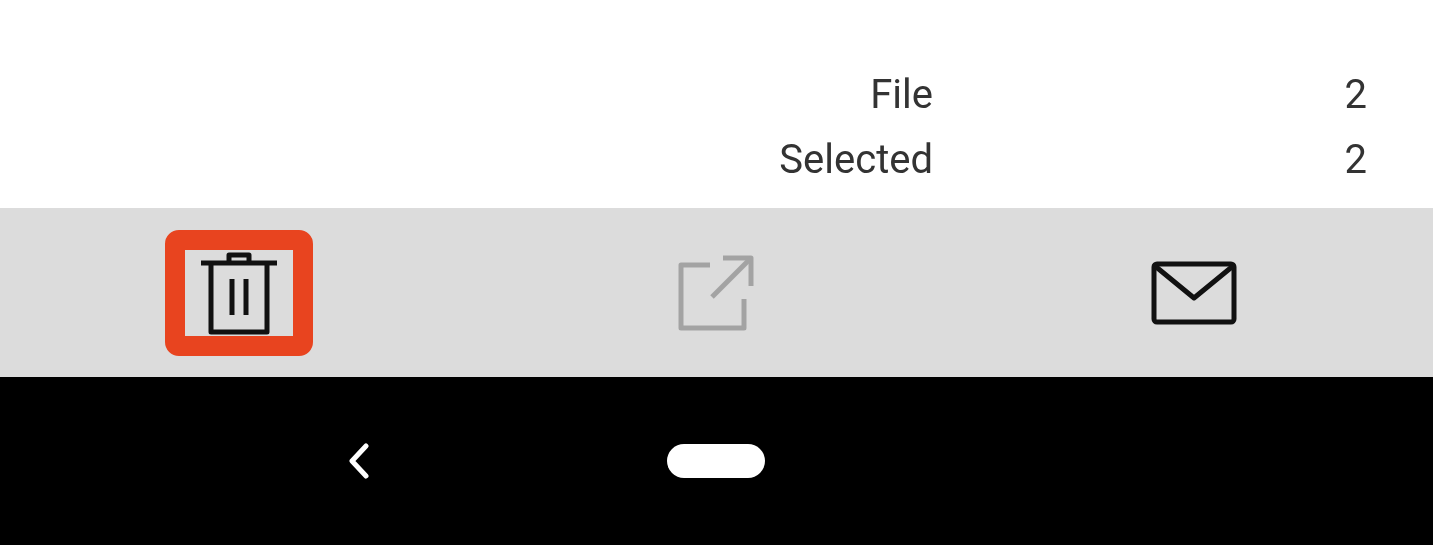  Describe the element at coordinates (1194, 292) in the screenshot. I see `mail-icon` at that location.